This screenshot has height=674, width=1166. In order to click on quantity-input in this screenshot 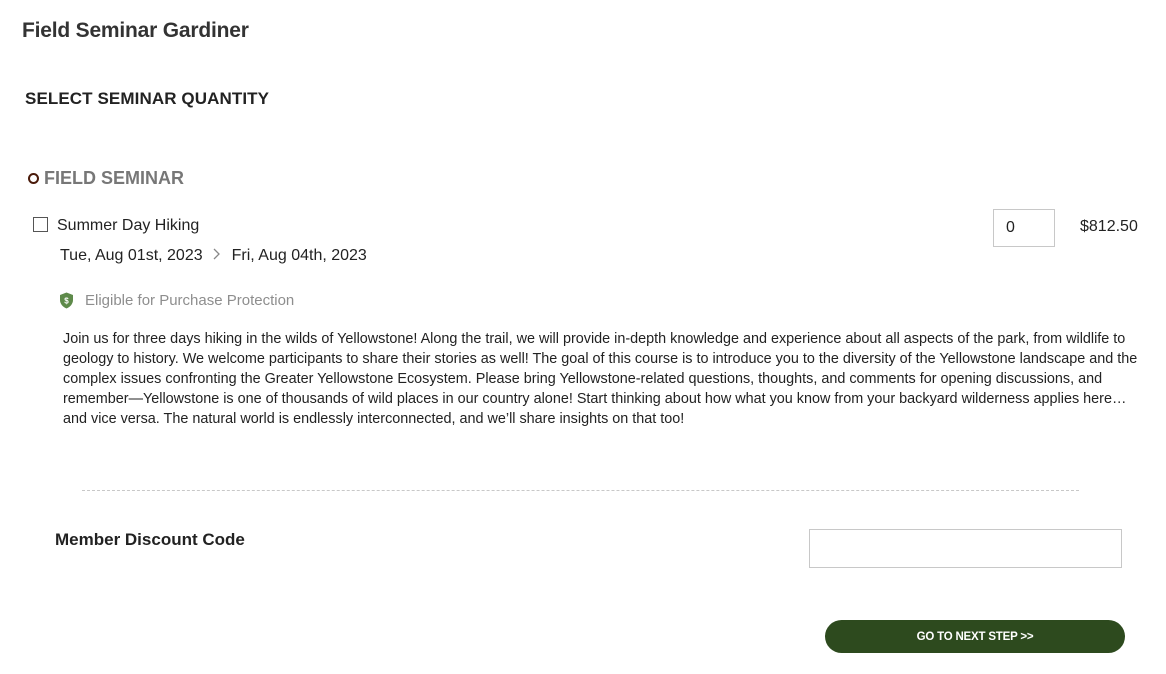, I will do `click(1024, 228)`.